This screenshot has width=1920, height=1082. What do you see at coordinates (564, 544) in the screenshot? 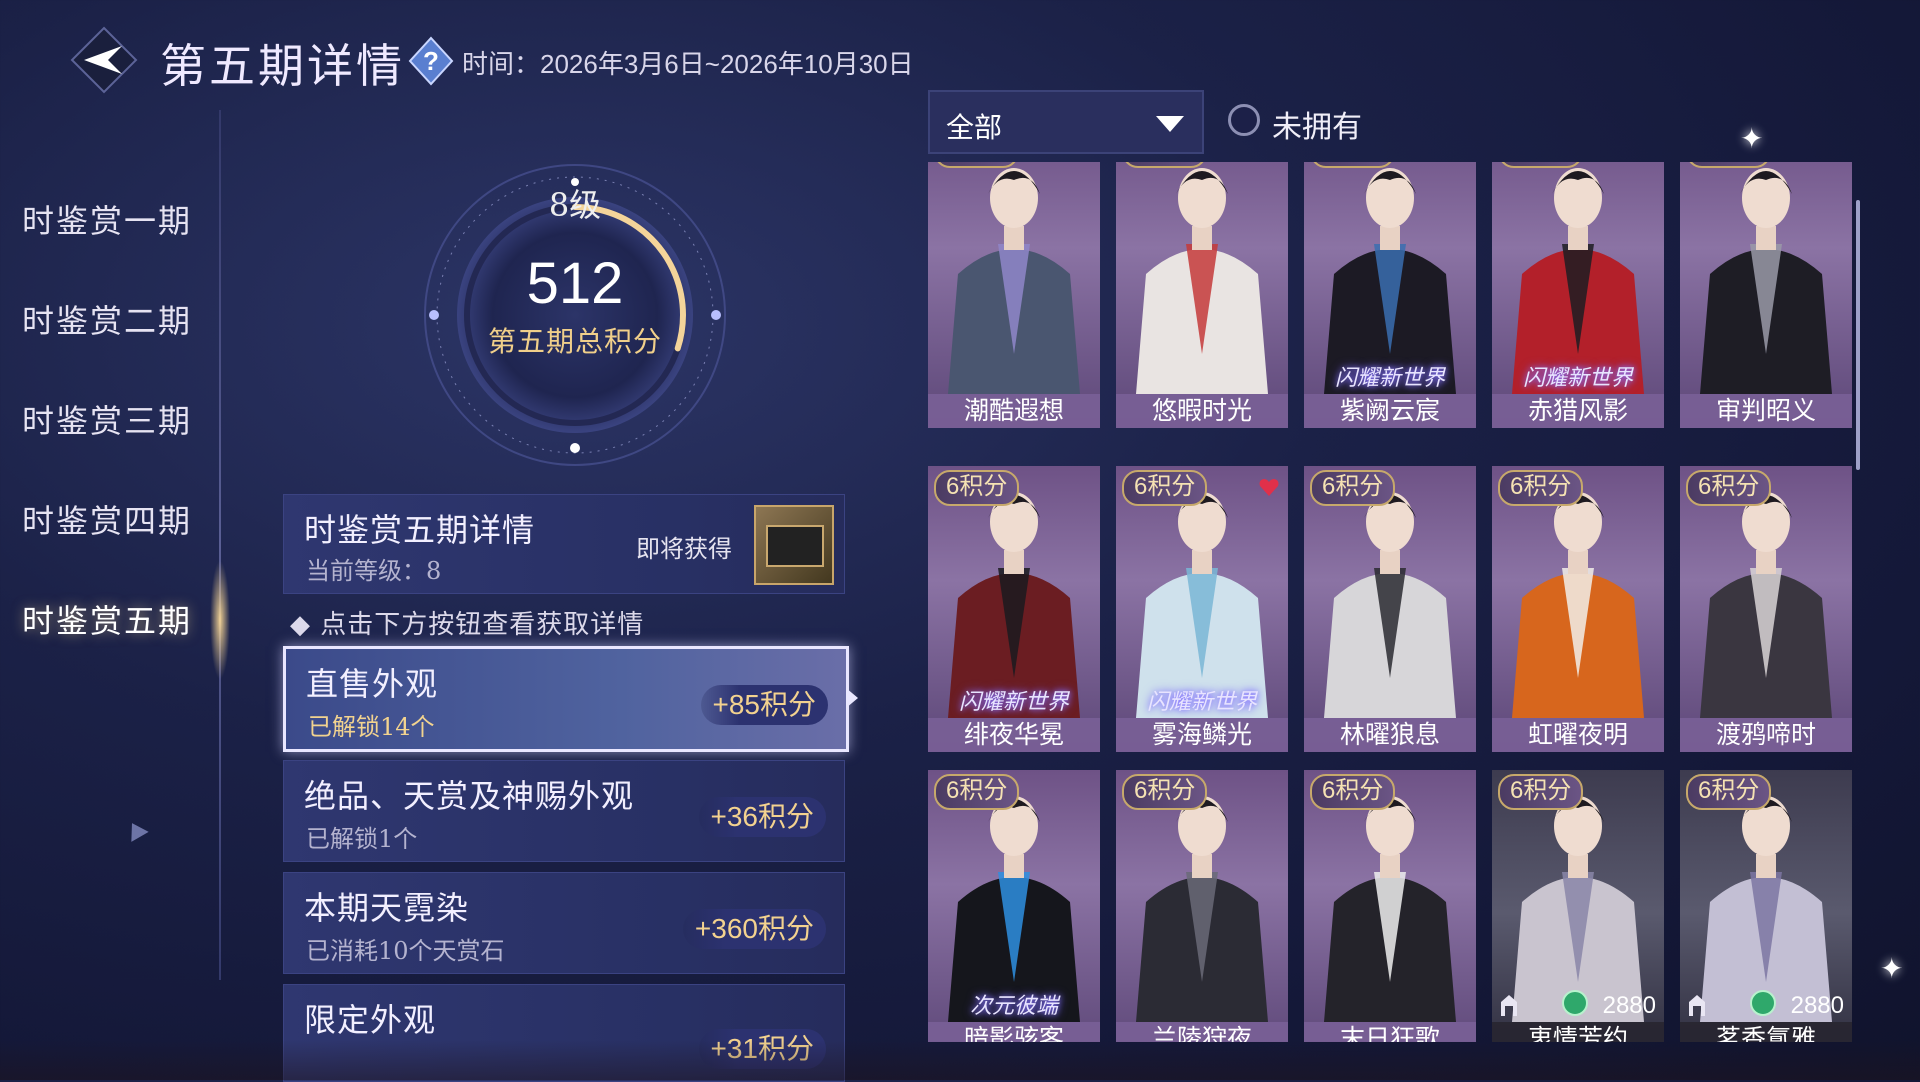
I see `season-detail-panel: 时鉴赏五期详情 当前等级：8 即将获得` at bounding box center [564, 544].